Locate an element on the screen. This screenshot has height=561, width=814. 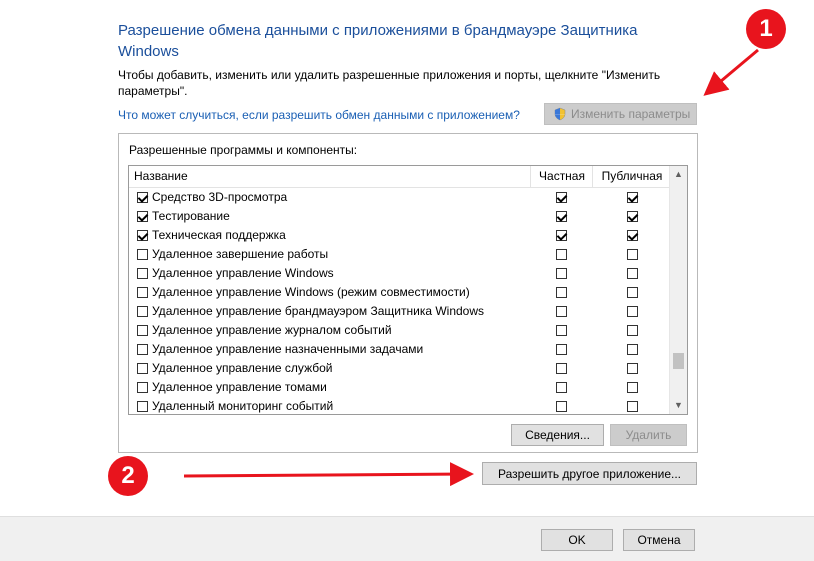
chevron-up-icon: ▲ is located at coordinates (678, 174).